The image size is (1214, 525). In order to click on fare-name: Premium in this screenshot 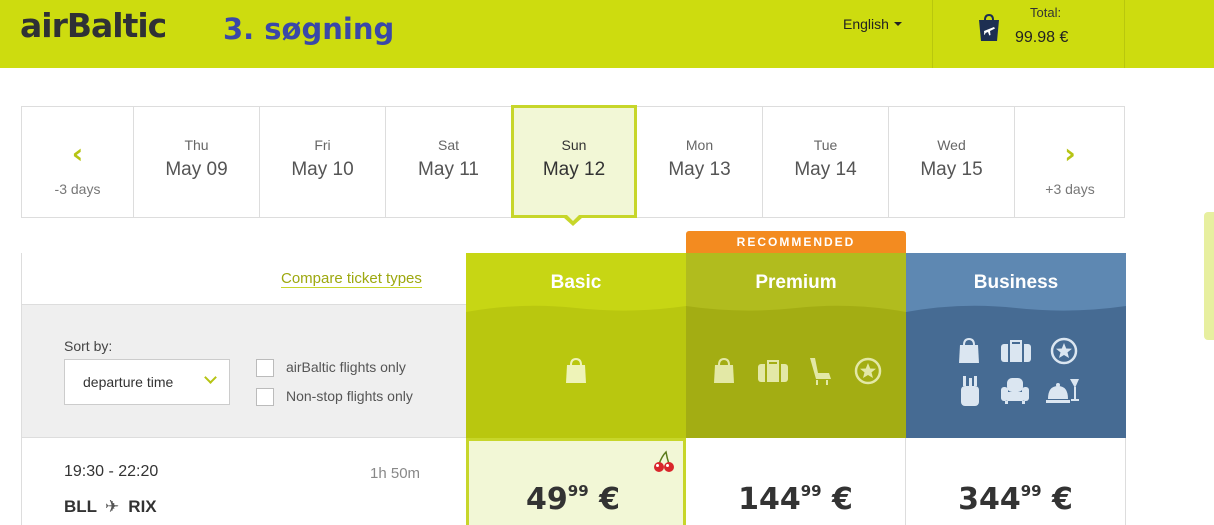, I will do `click(796, 282)`.